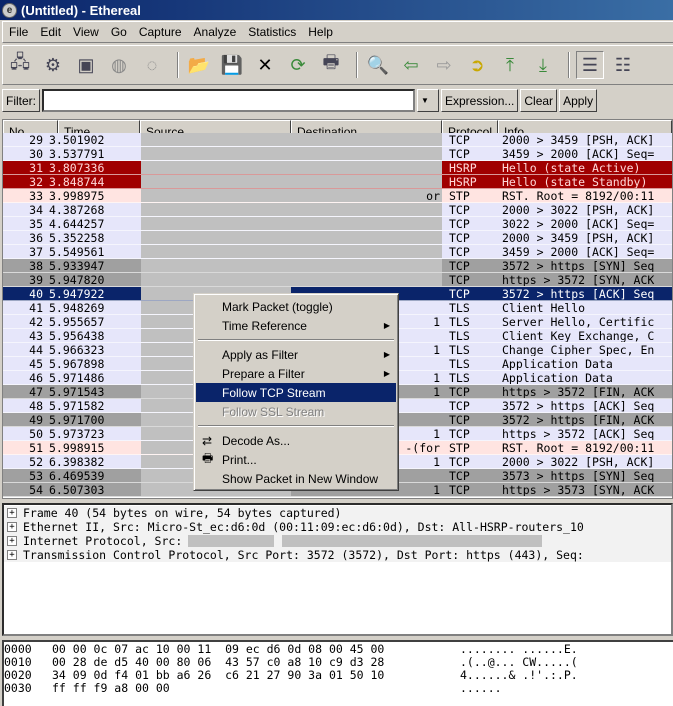 The width and height of the screenshot is (673, 706). I want to click on detail-tree-item: + Internet Protocol, Src:, so click(337, 541).